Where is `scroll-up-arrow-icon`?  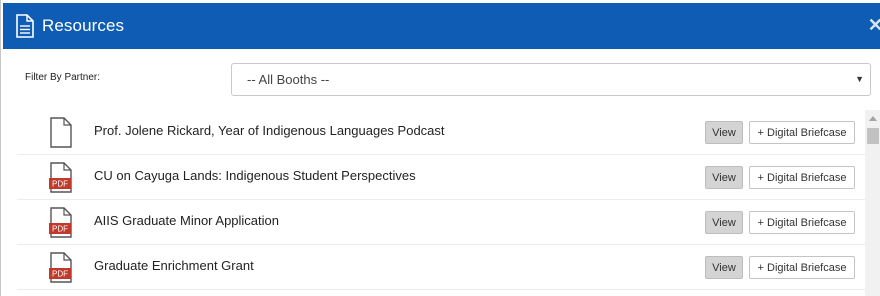 scroll-up-arrow-icon is located at coordinates (873, 118).